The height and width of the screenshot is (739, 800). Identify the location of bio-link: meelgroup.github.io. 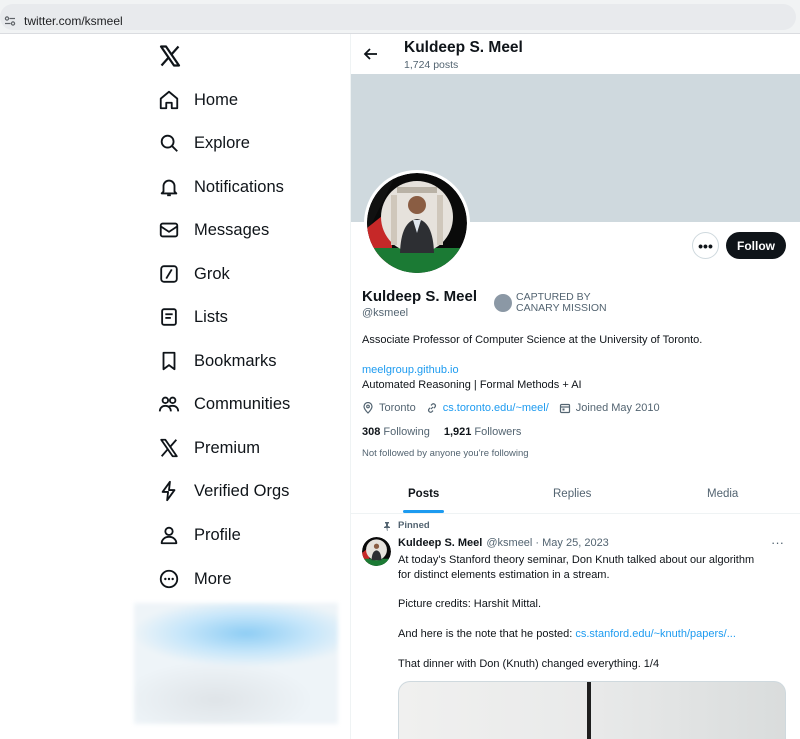
(410, 370).